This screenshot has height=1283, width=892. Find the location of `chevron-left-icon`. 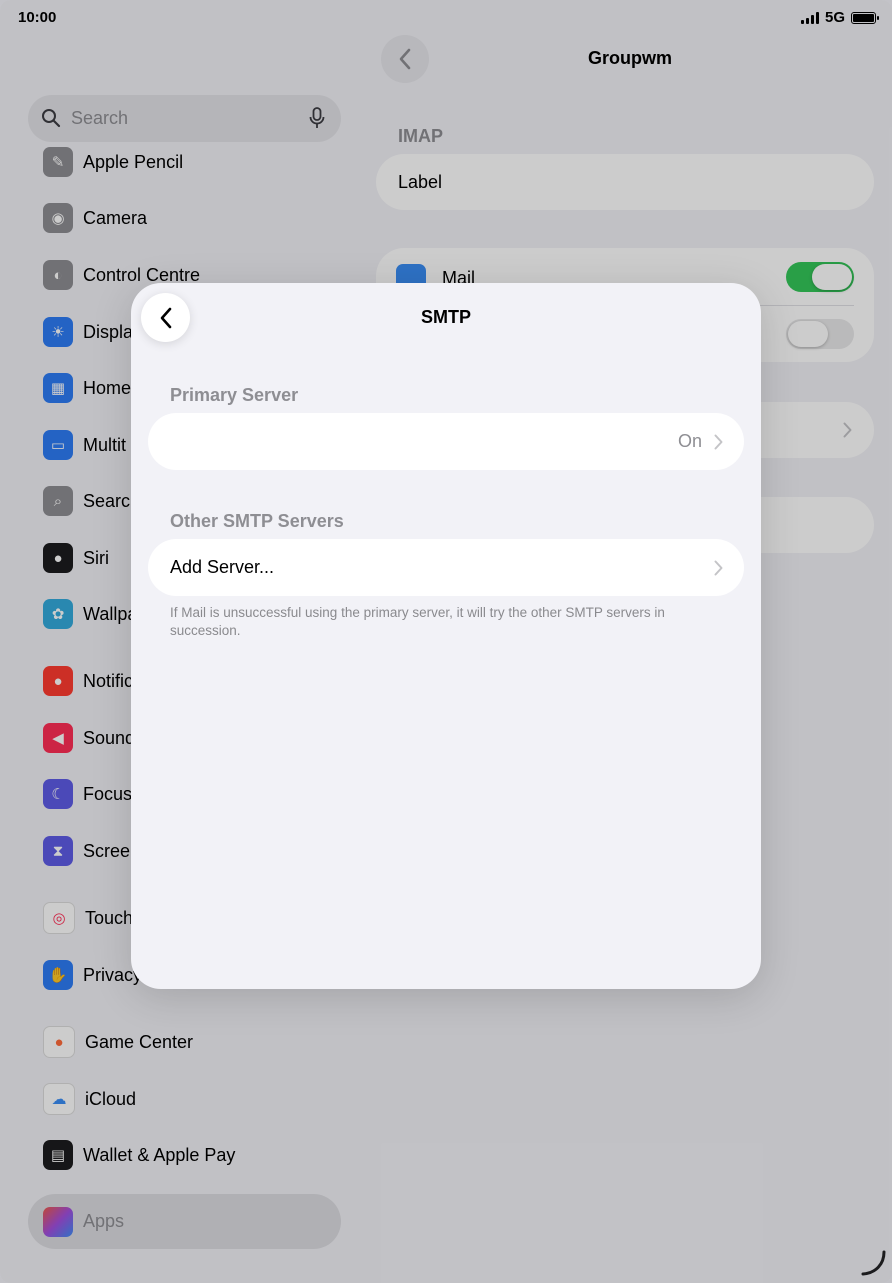

chevron-left-icon is located at coordinates (165, 317).